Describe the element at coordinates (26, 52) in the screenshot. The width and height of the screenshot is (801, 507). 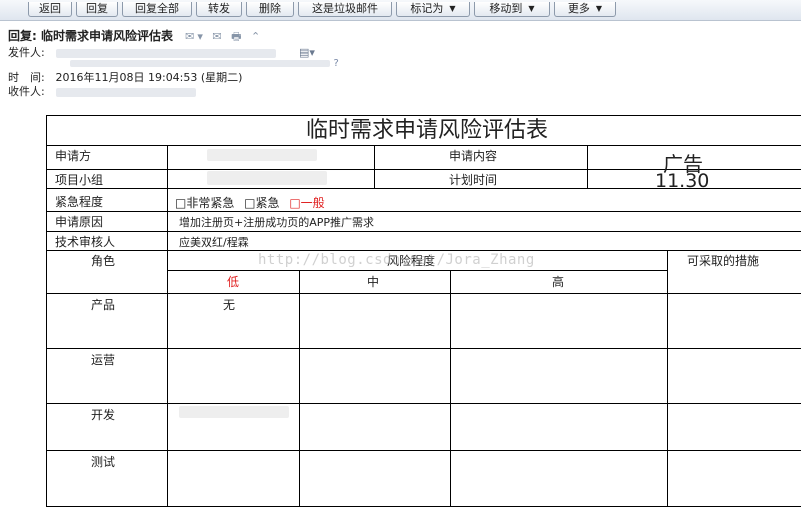
I see `from-label: 发件人:` at that location.